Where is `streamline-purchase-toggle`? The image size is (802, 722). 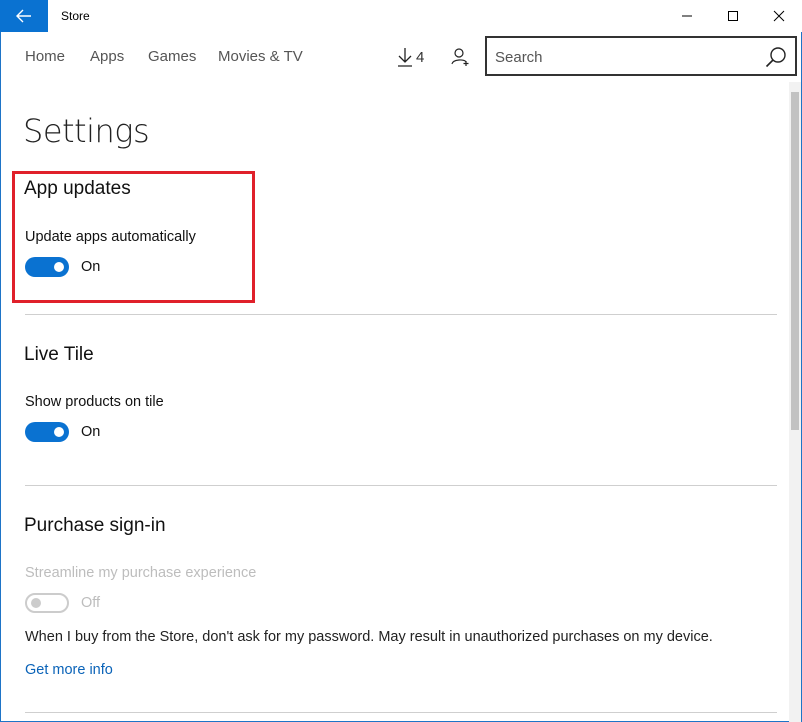 streamline-purchase-toggle is located at coordinates (47, 603).